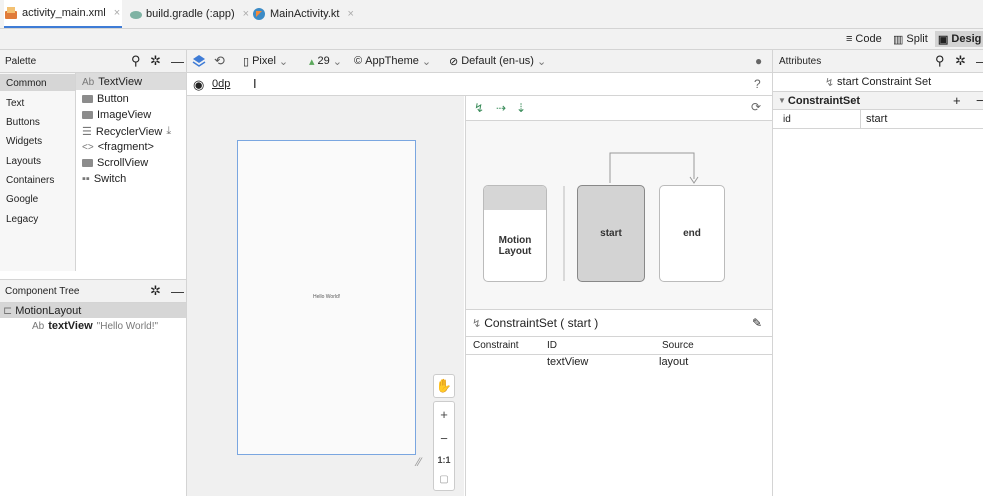 The width and height of the screenshot is (983, 496). I want to click on category-buttons: Buttons, so click(23, 122).